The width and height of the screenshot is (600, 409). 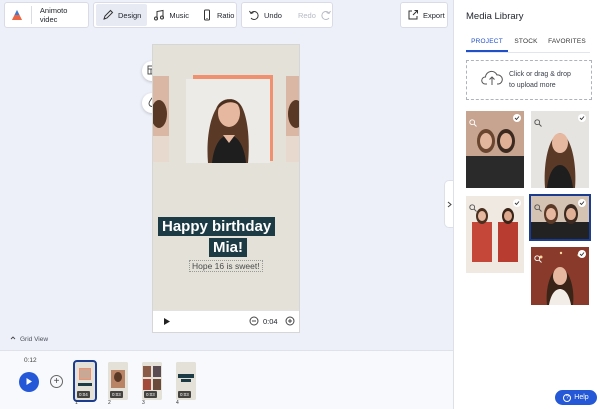 What do you see at coordinates (76, 403) in the screenshot?
I see `clip-number: 1` at bounding box center [76, 403].